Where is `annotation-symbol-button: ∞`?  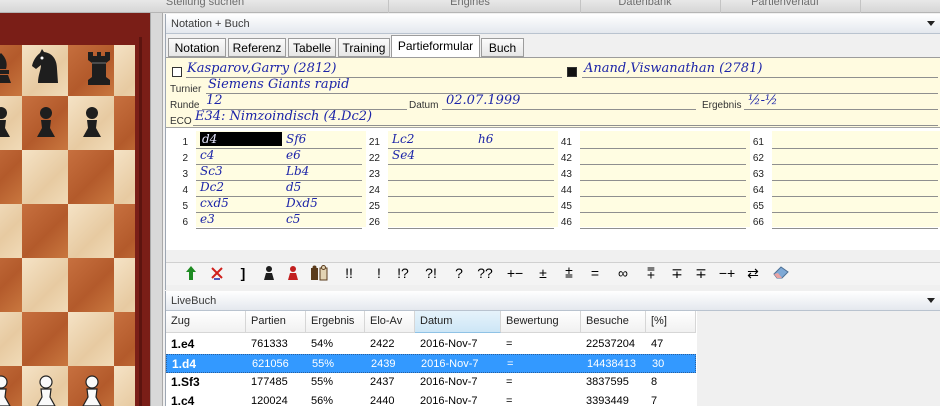
annotation-symbol-button: ∞ is located at coordinates (623, 274).